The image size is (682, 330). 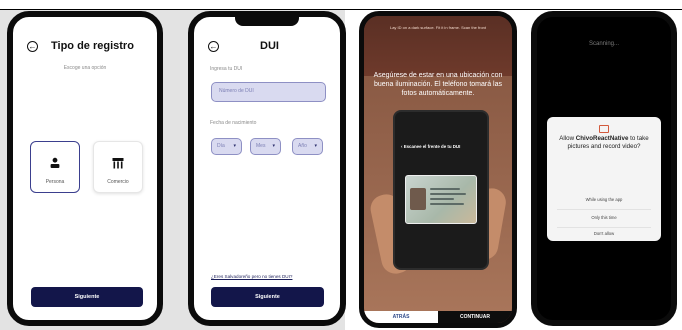 What do you see at coordinates (604, 129) in the screenshot?
I see `video-camera-icon` at bounding box center [604, 129].